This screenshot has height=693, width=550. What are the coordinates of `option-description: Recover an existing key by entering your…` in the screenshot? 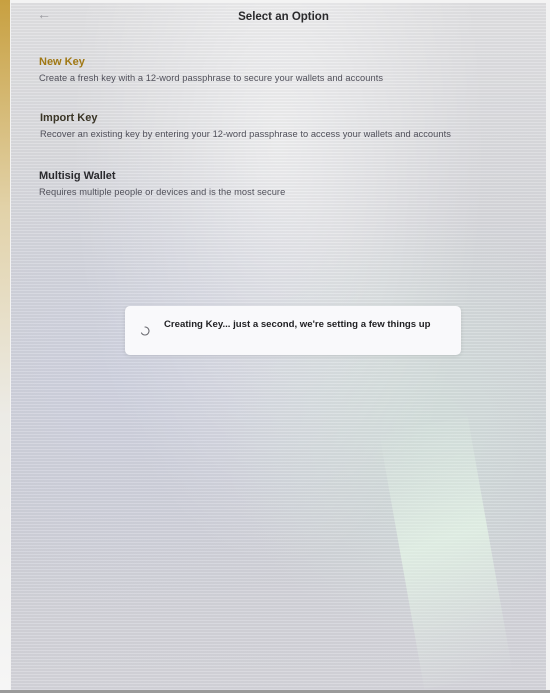 It's located at (245, 134).